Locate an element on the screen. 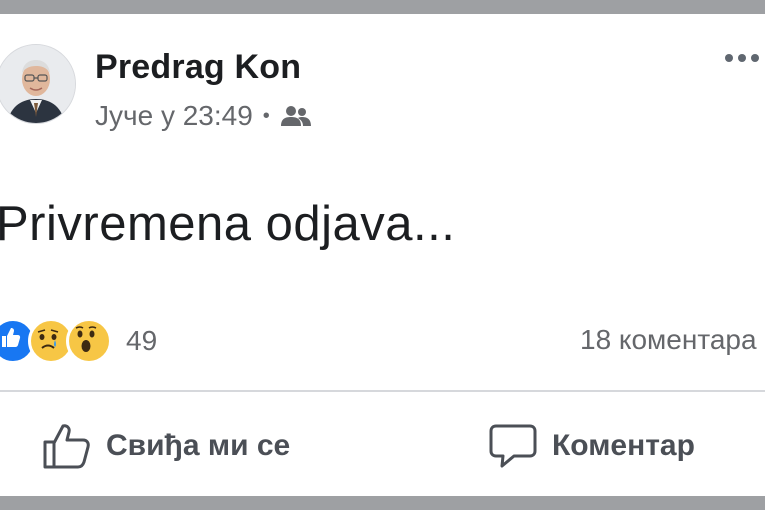 The height and width of the screenshot is (510, 765). post-meta: Јуче у 23:49 • is located at coordinates (203, 116).